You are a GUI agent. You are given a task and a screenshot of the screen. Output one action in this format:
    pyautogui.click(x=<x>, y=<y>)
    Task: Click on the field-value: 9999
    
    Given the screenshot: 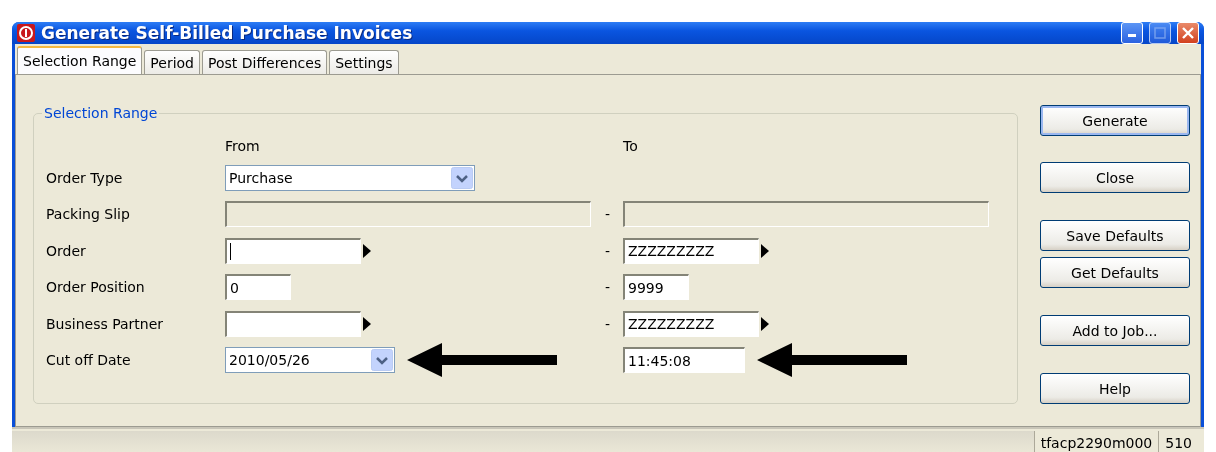 What is the action you would take?
    pyautogui.click(x=646, y=287)
    